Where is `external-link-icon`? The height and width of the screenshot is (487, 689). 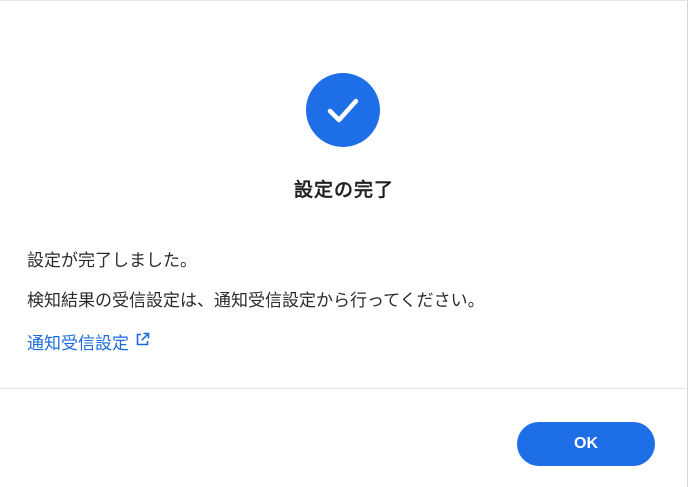
external-link-icon is located at coordinates (142, 342).